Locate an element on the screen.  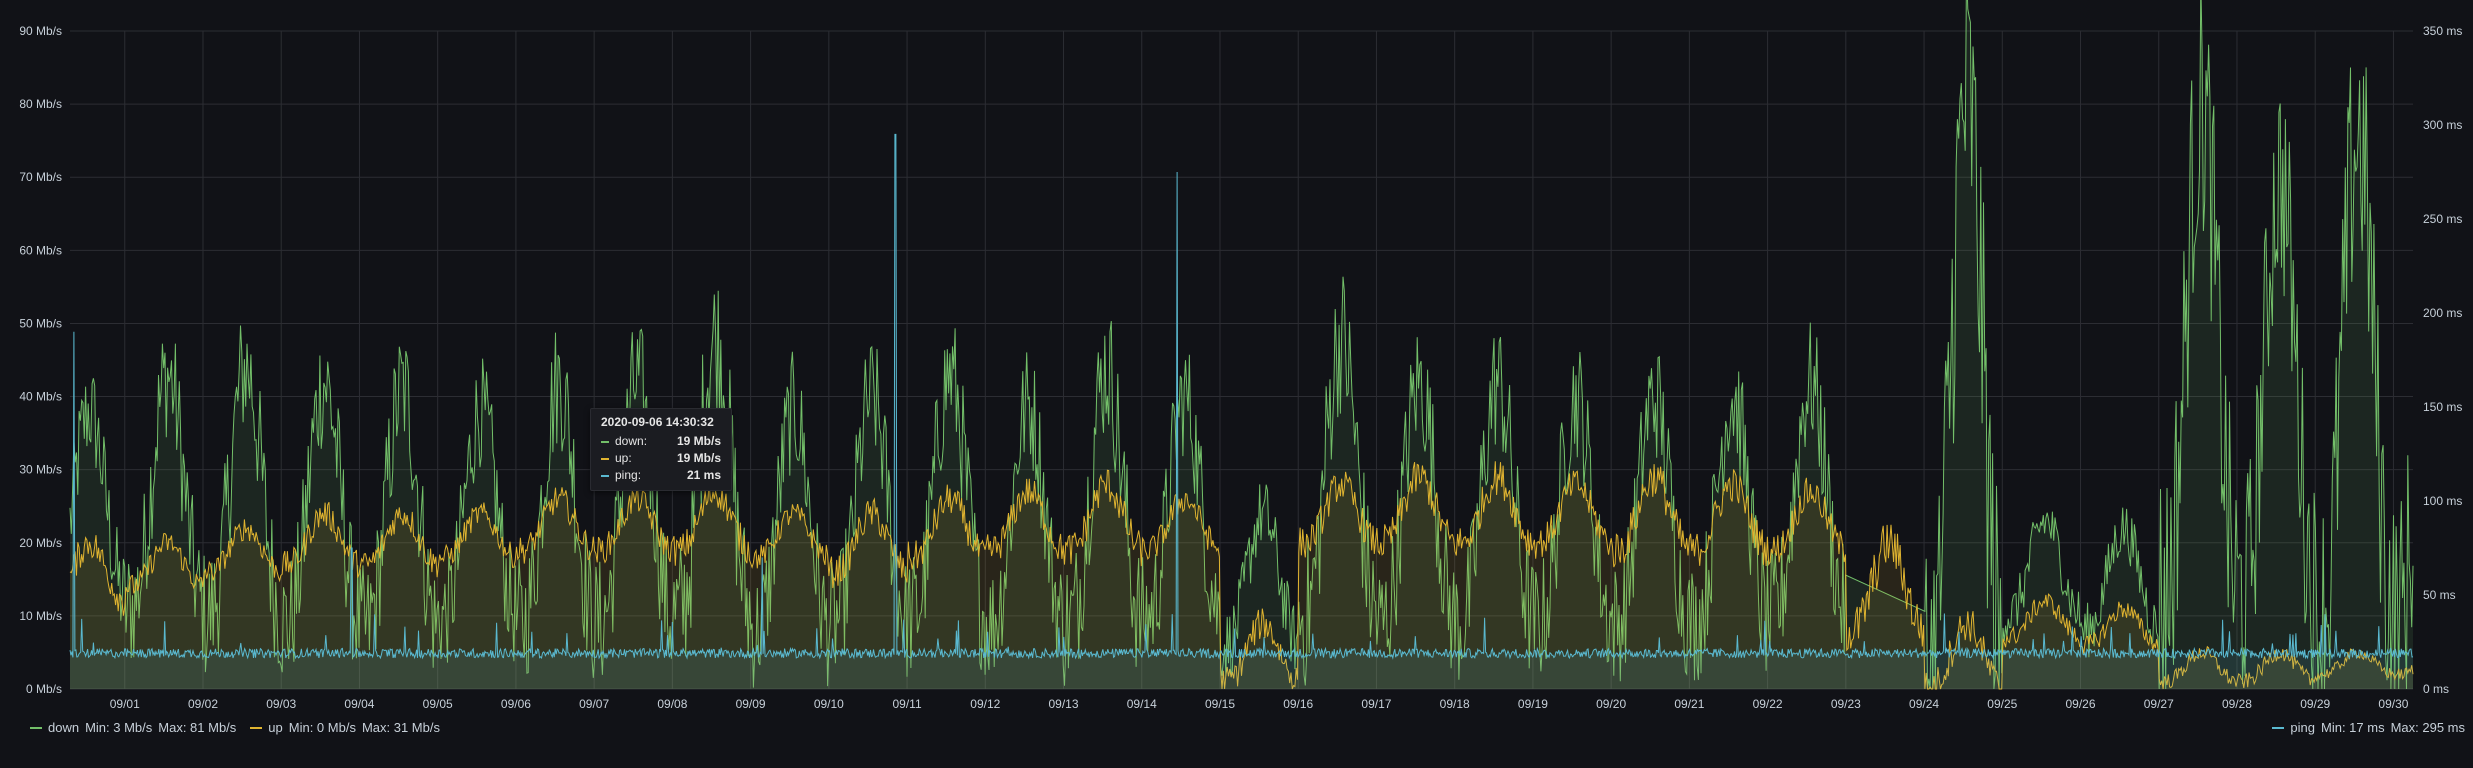
x-tick-label: 09/24 is located at coordinates (1924, 704).